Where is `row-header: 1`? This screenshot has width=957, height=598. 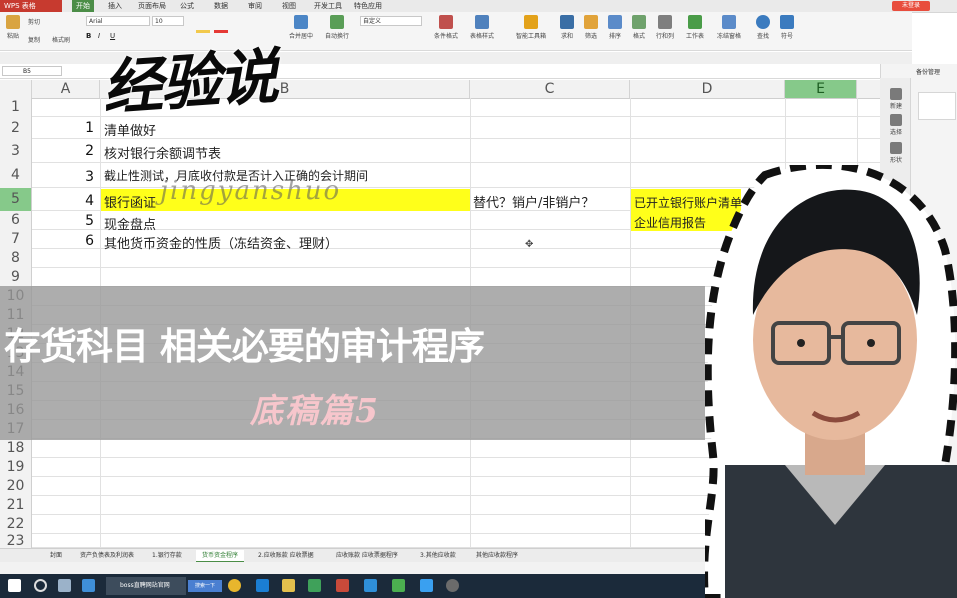 row-header: 1 is located at coordinates (16, 107).